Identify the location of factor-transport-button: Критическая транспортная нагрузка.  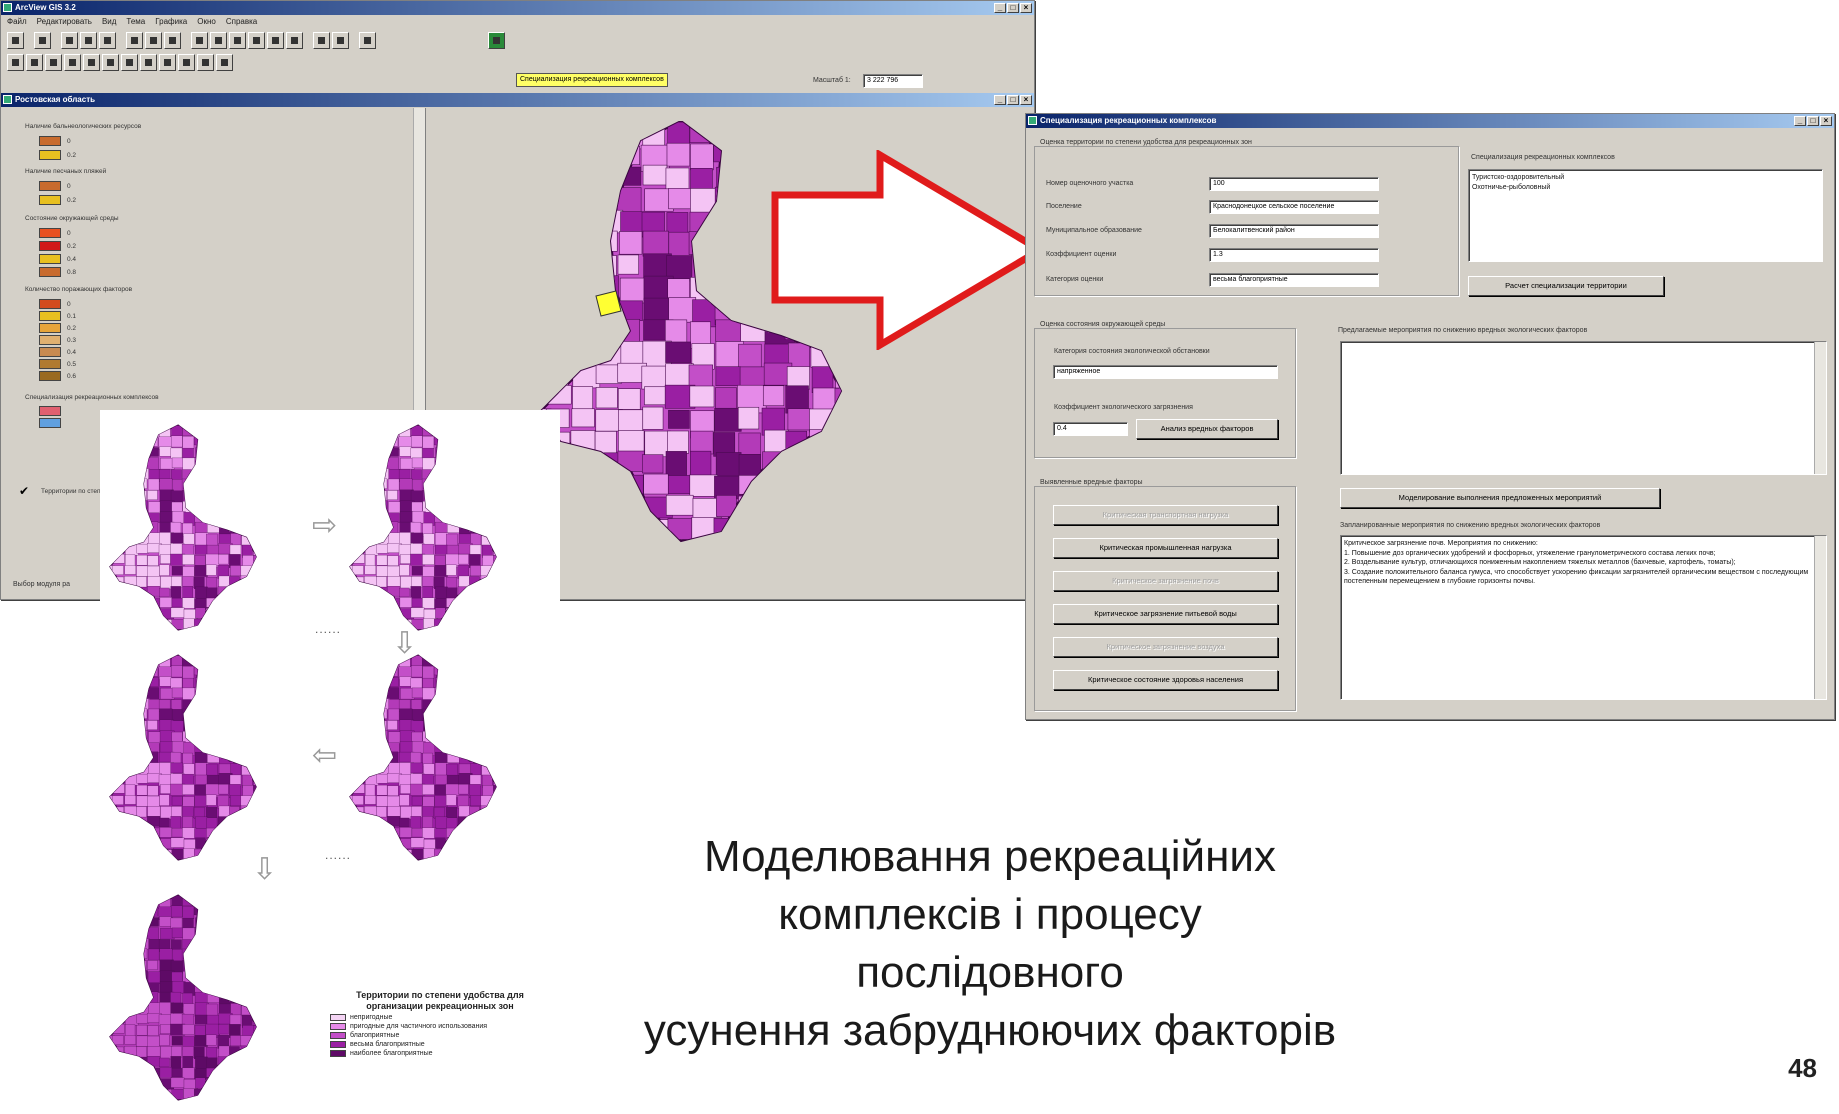
(1165, 515).